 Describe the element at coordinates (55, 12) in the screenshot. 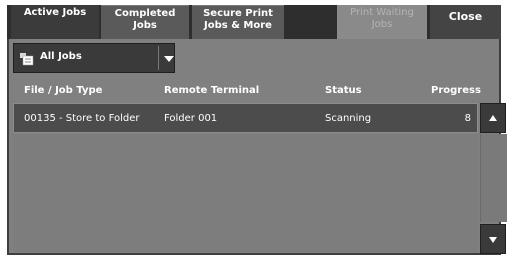

I see `tab-active-jobs-label: Active Jobs` at that location.